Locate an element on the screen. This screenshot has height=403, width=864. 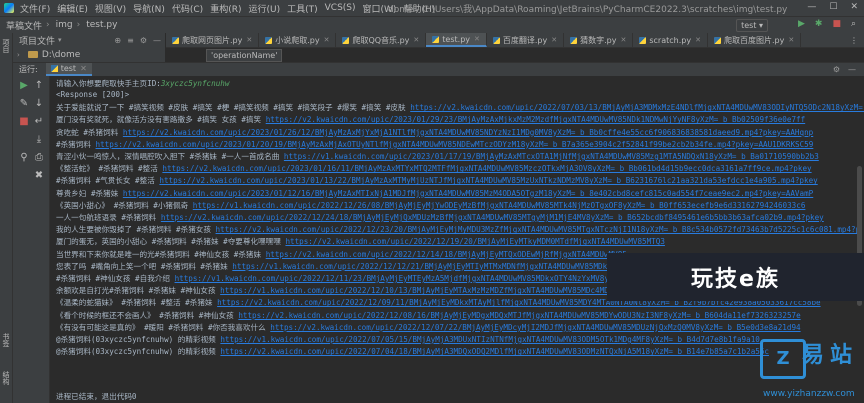
menu-vcs: VCS(S) is located at coordinates (340, 8).